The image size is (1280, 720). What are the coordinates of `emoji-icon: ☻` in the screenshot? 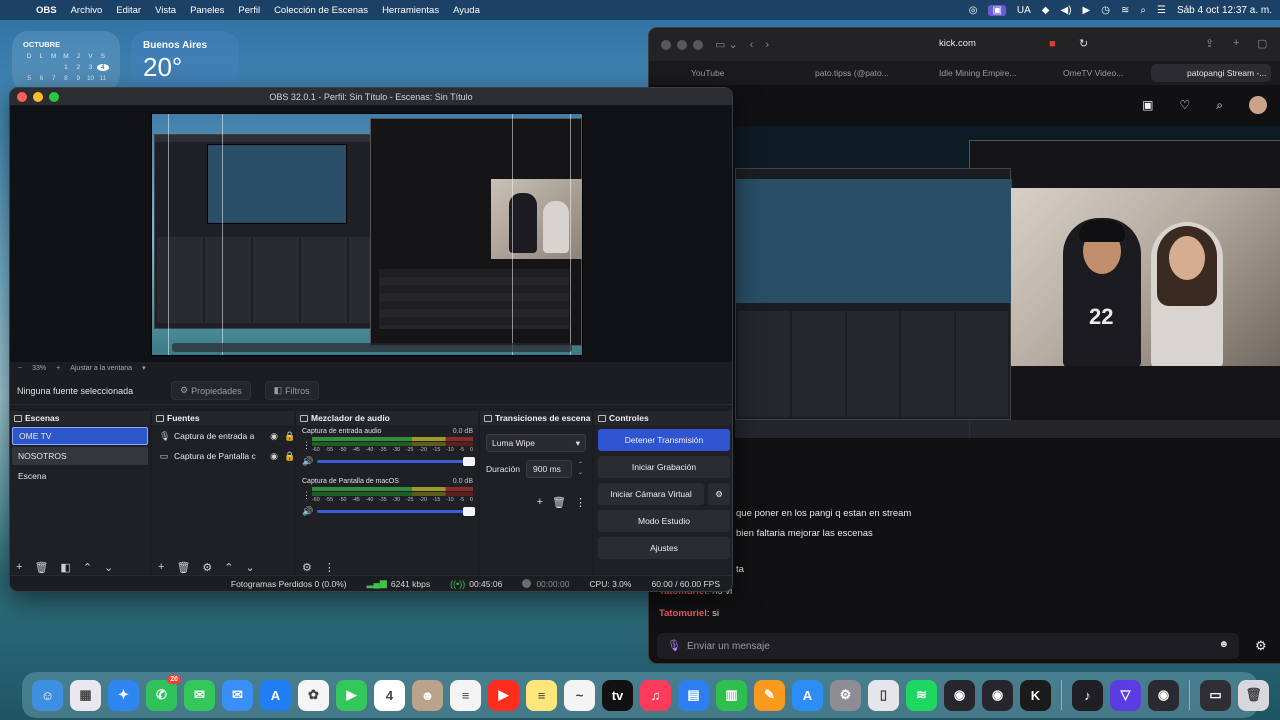 It's located at (1223, 644).